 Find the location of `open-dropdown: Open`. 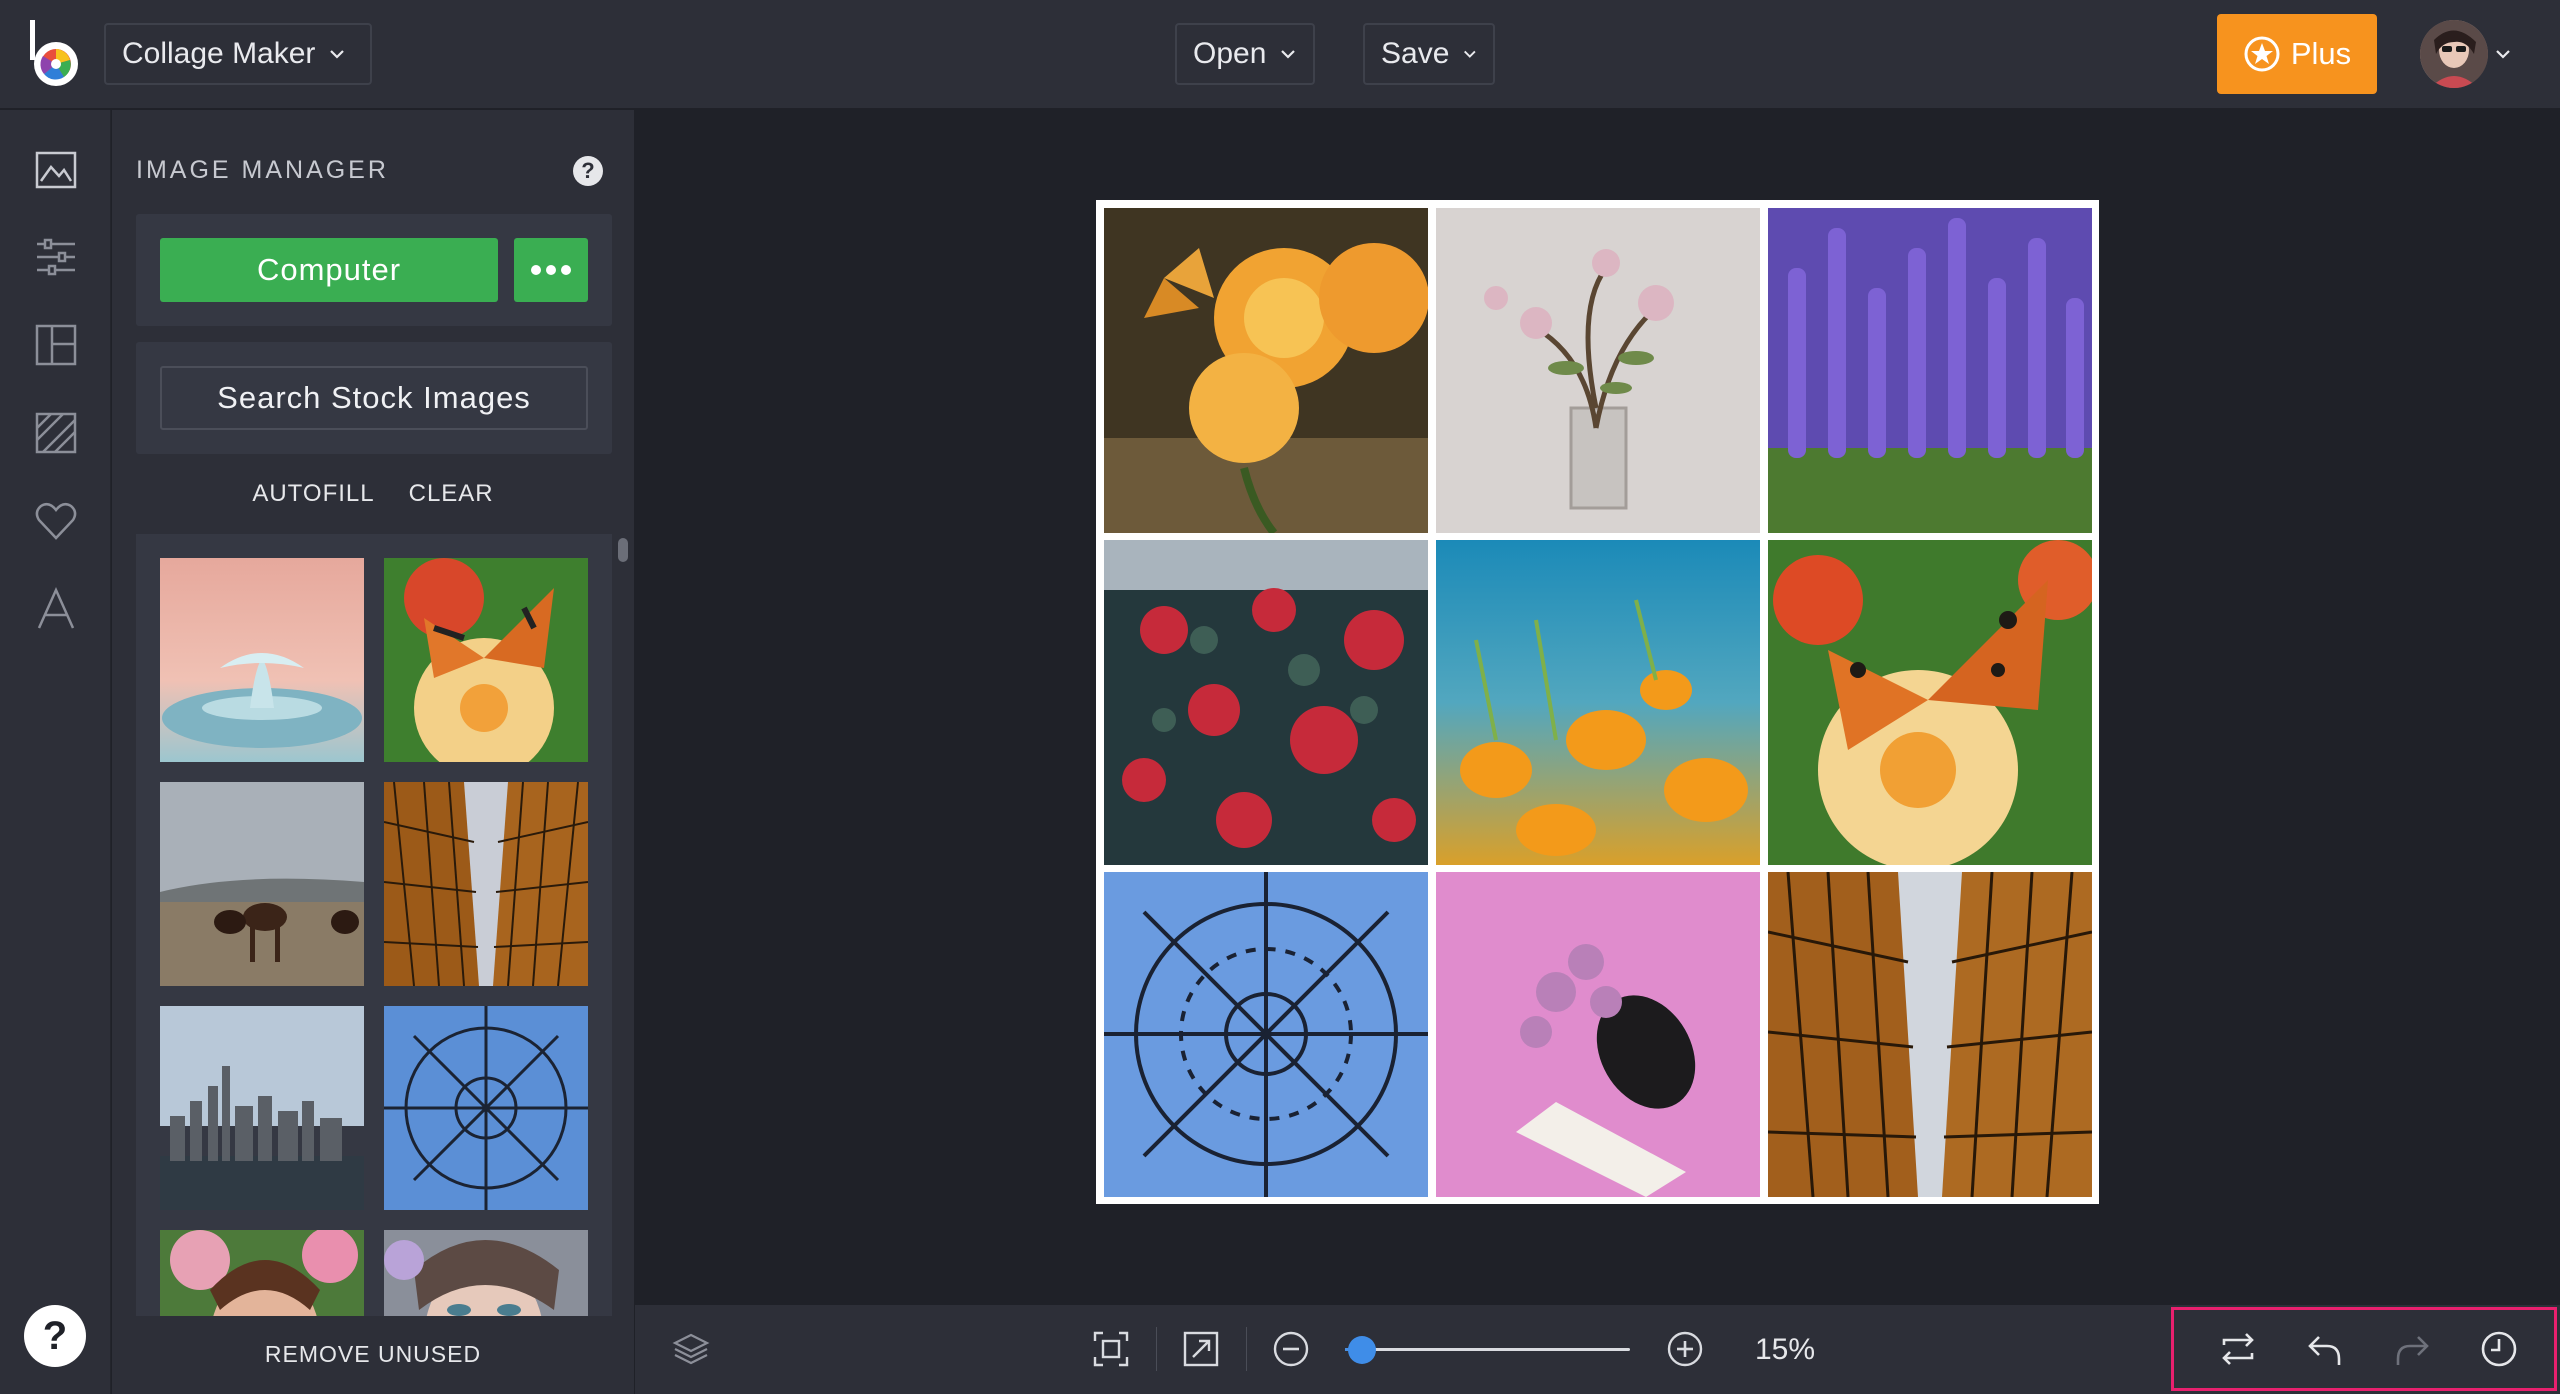

open-dropdown: Open is located at coordinates (1245, 54).